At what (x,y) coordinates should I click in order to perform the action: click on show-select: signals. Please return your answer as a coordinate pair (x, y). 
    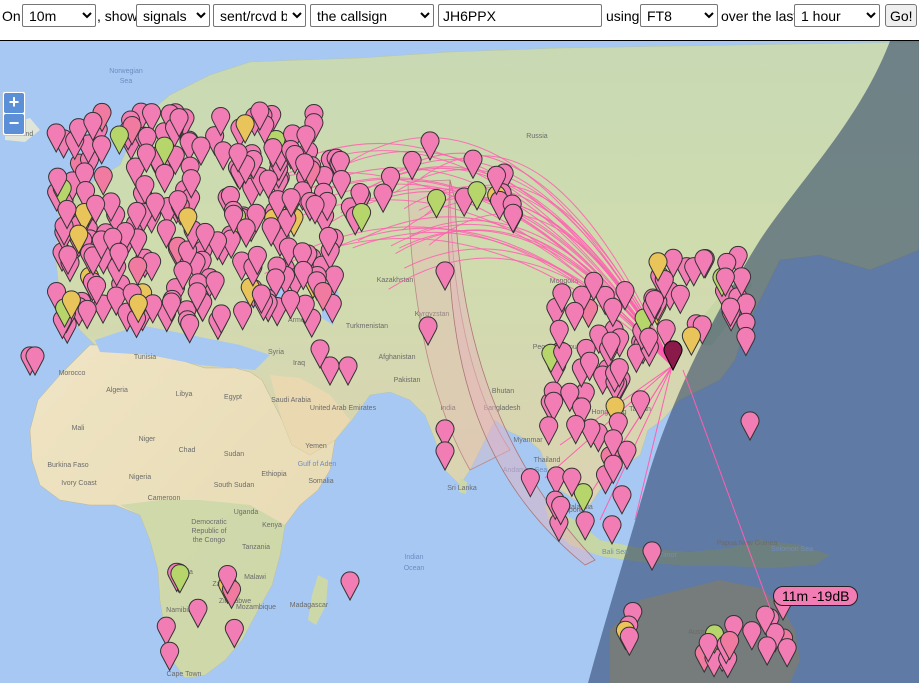
    Looking at the image, I should click on (173, 15).